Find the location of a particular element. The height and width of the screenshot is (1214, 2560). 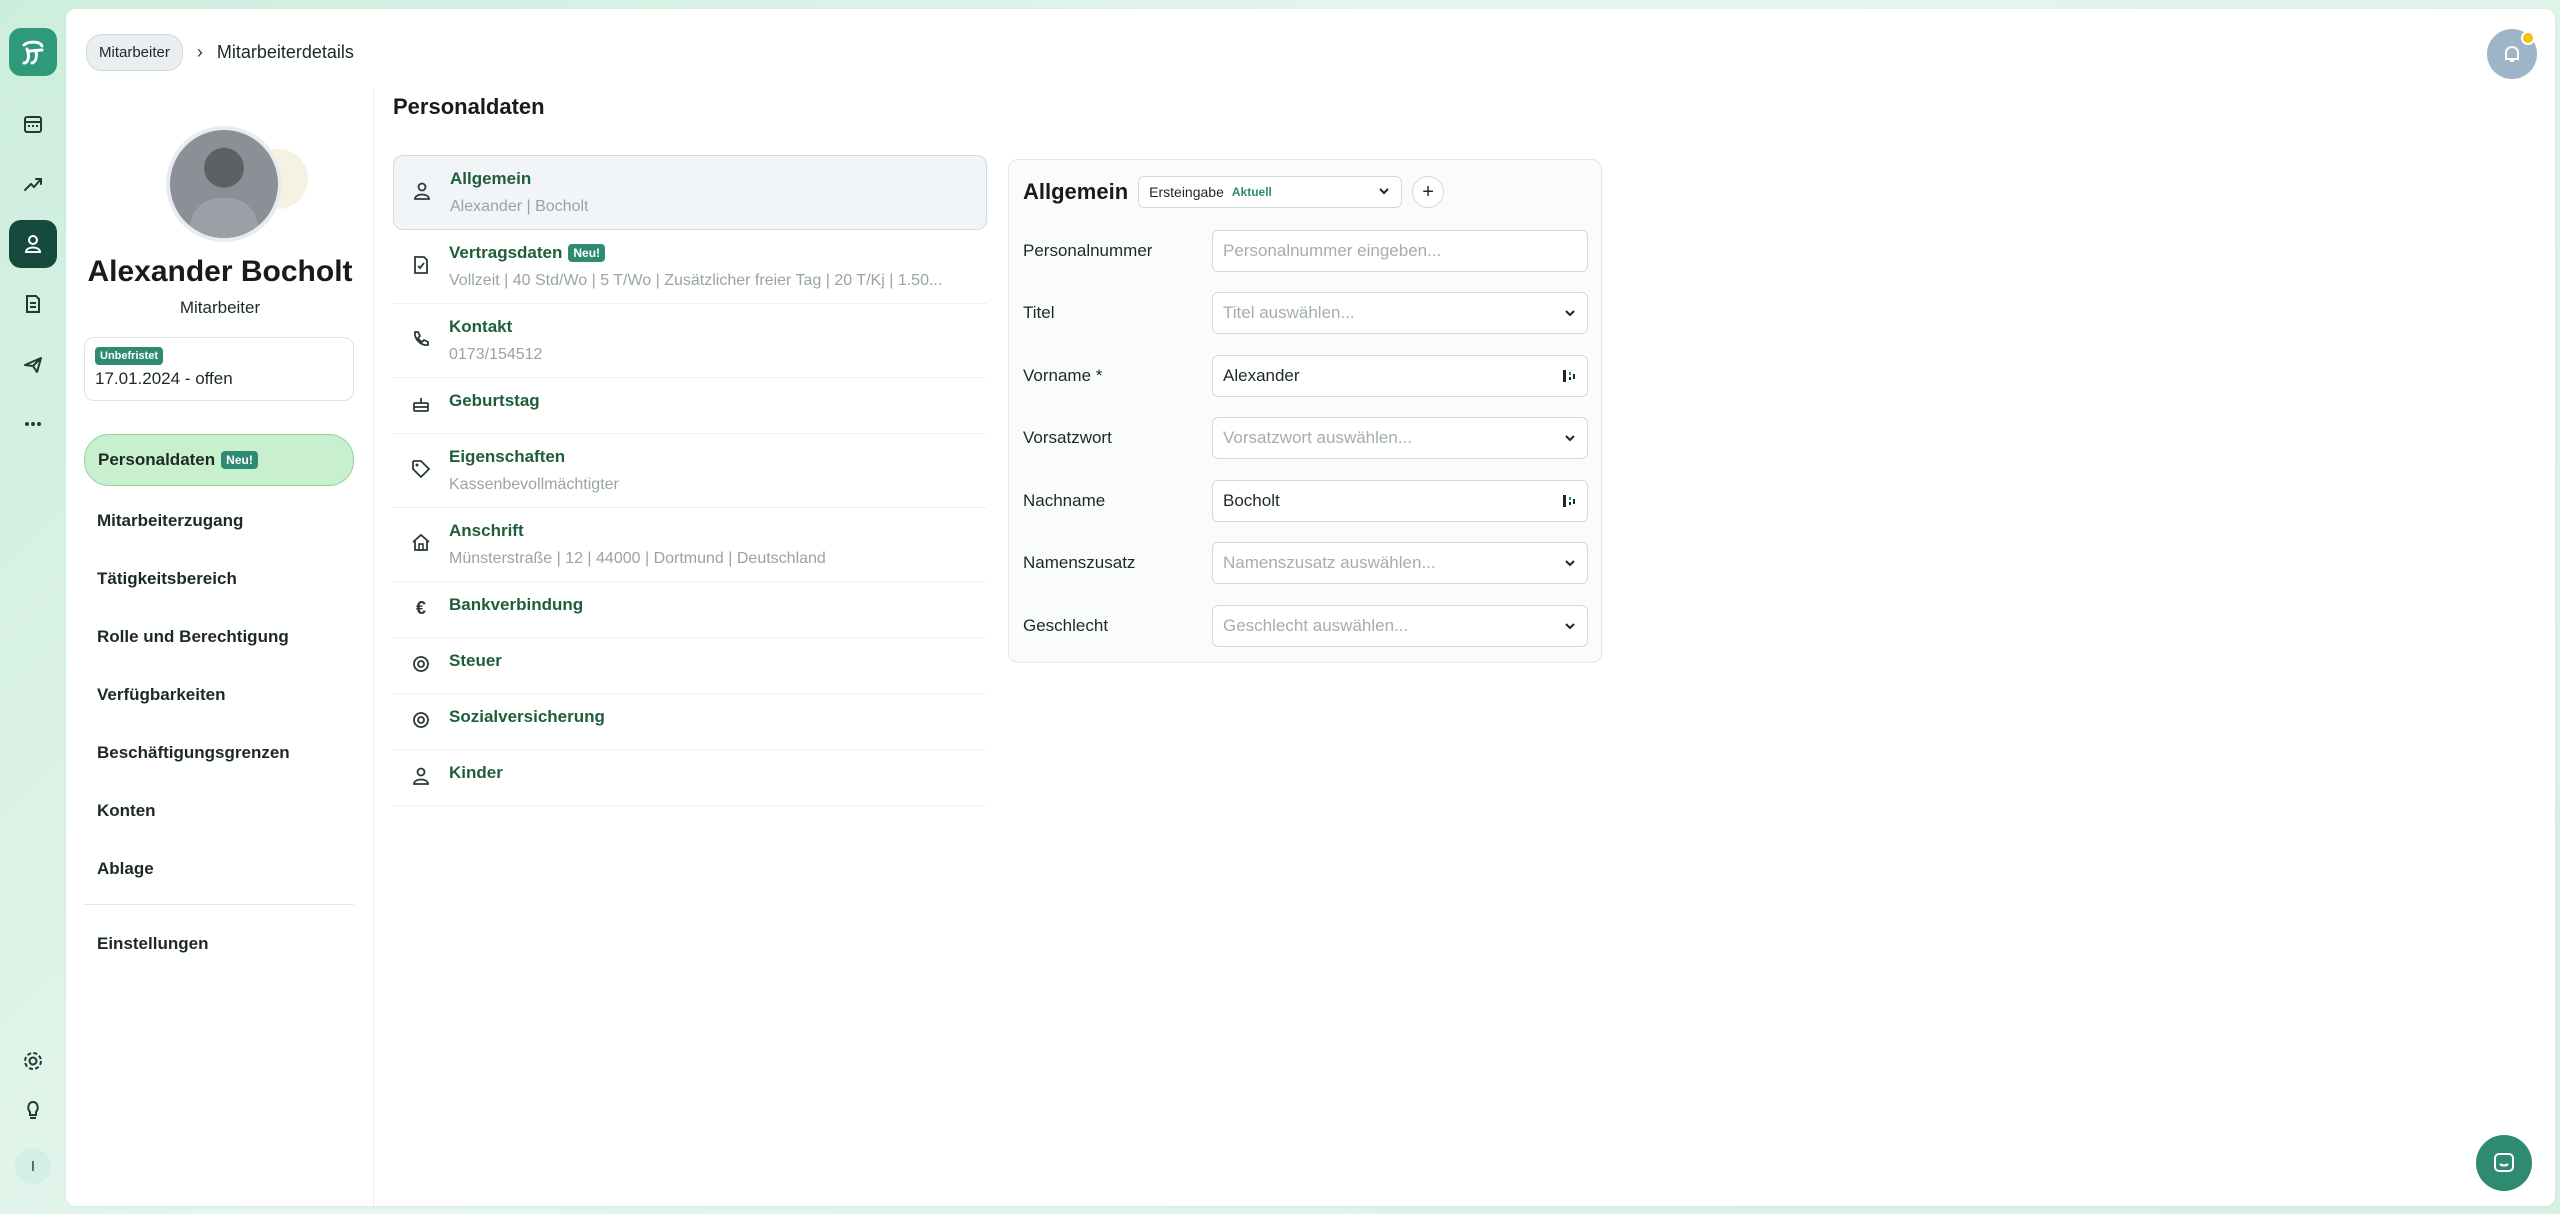

child-icon is located at coordinates (421, 774).